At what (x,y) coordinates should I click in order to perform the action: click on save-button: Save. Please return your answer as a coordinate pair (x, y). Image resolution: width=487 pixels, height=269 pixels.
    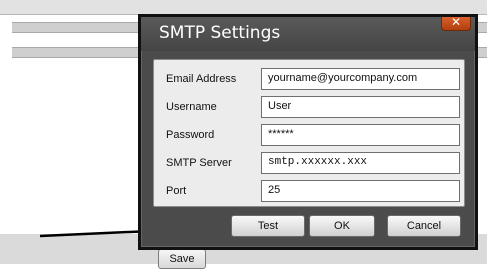
    Looking at the image, I should click on (182, 259).